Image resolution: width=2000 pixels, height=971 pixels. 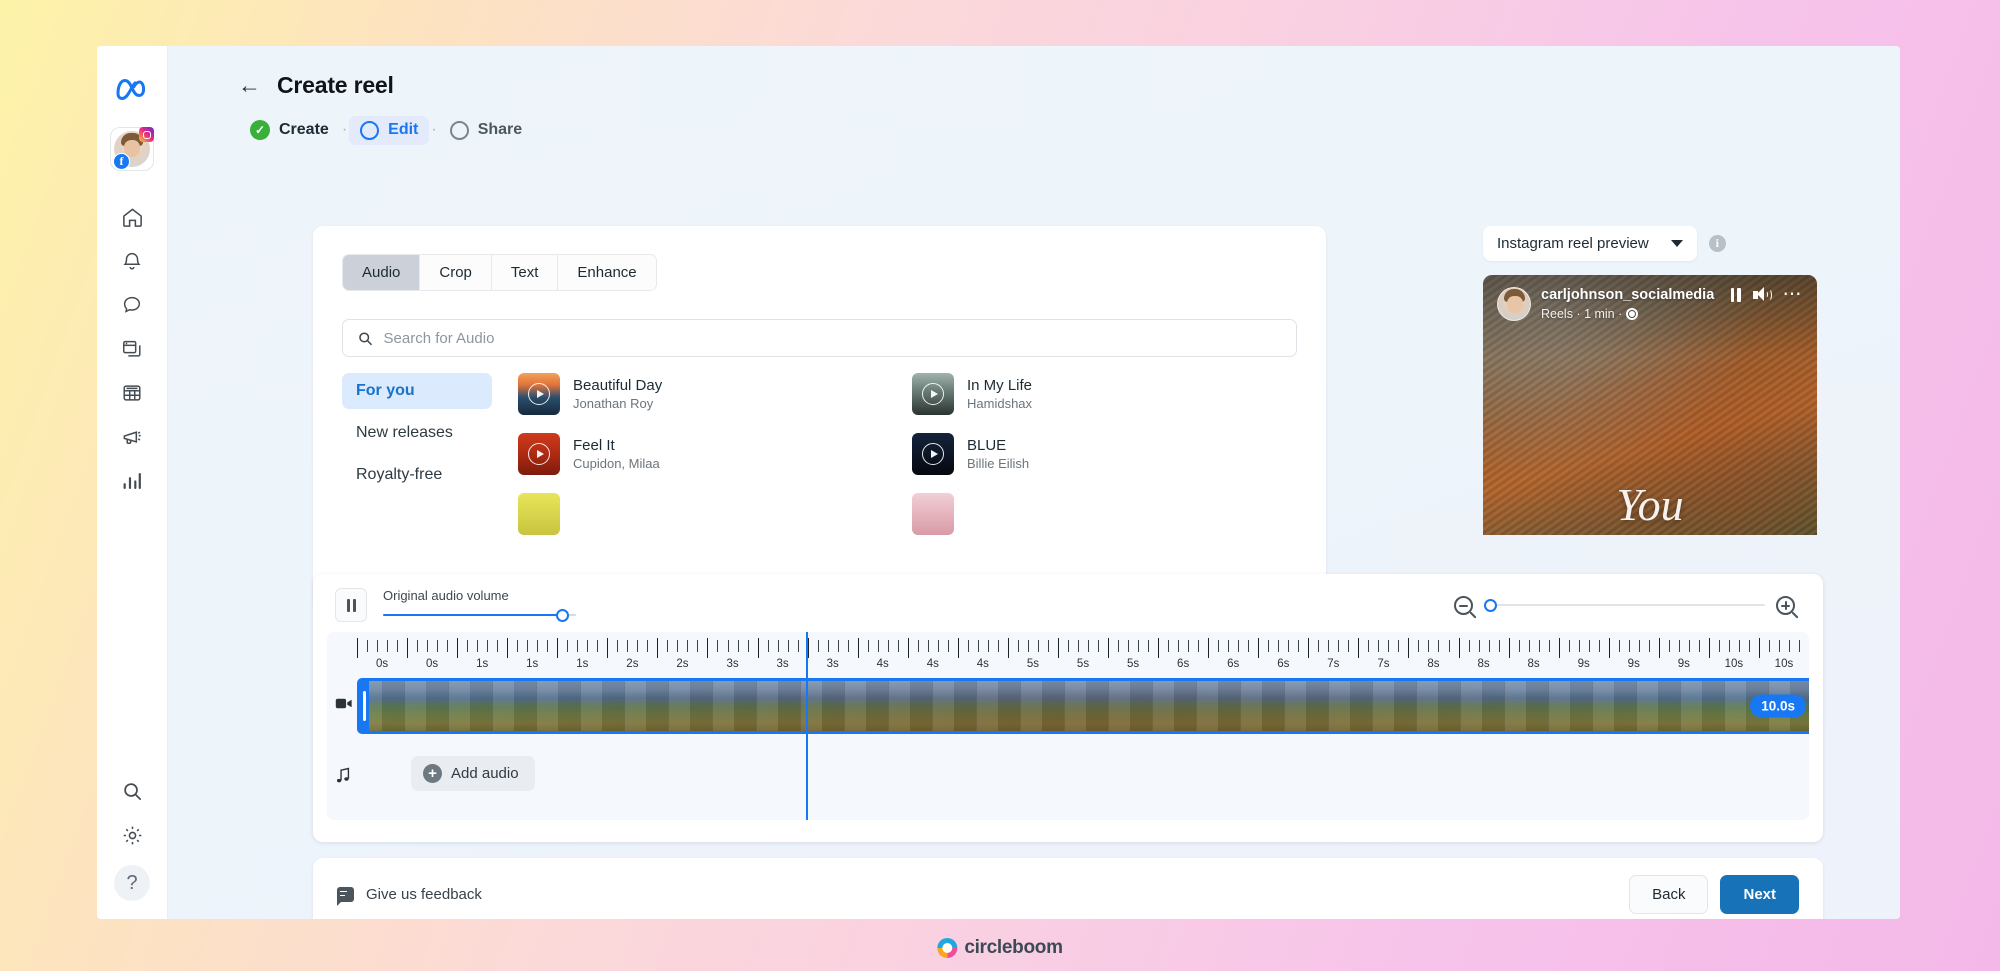 I want to click on circle-ring-icon, so click(x=370, y=130).